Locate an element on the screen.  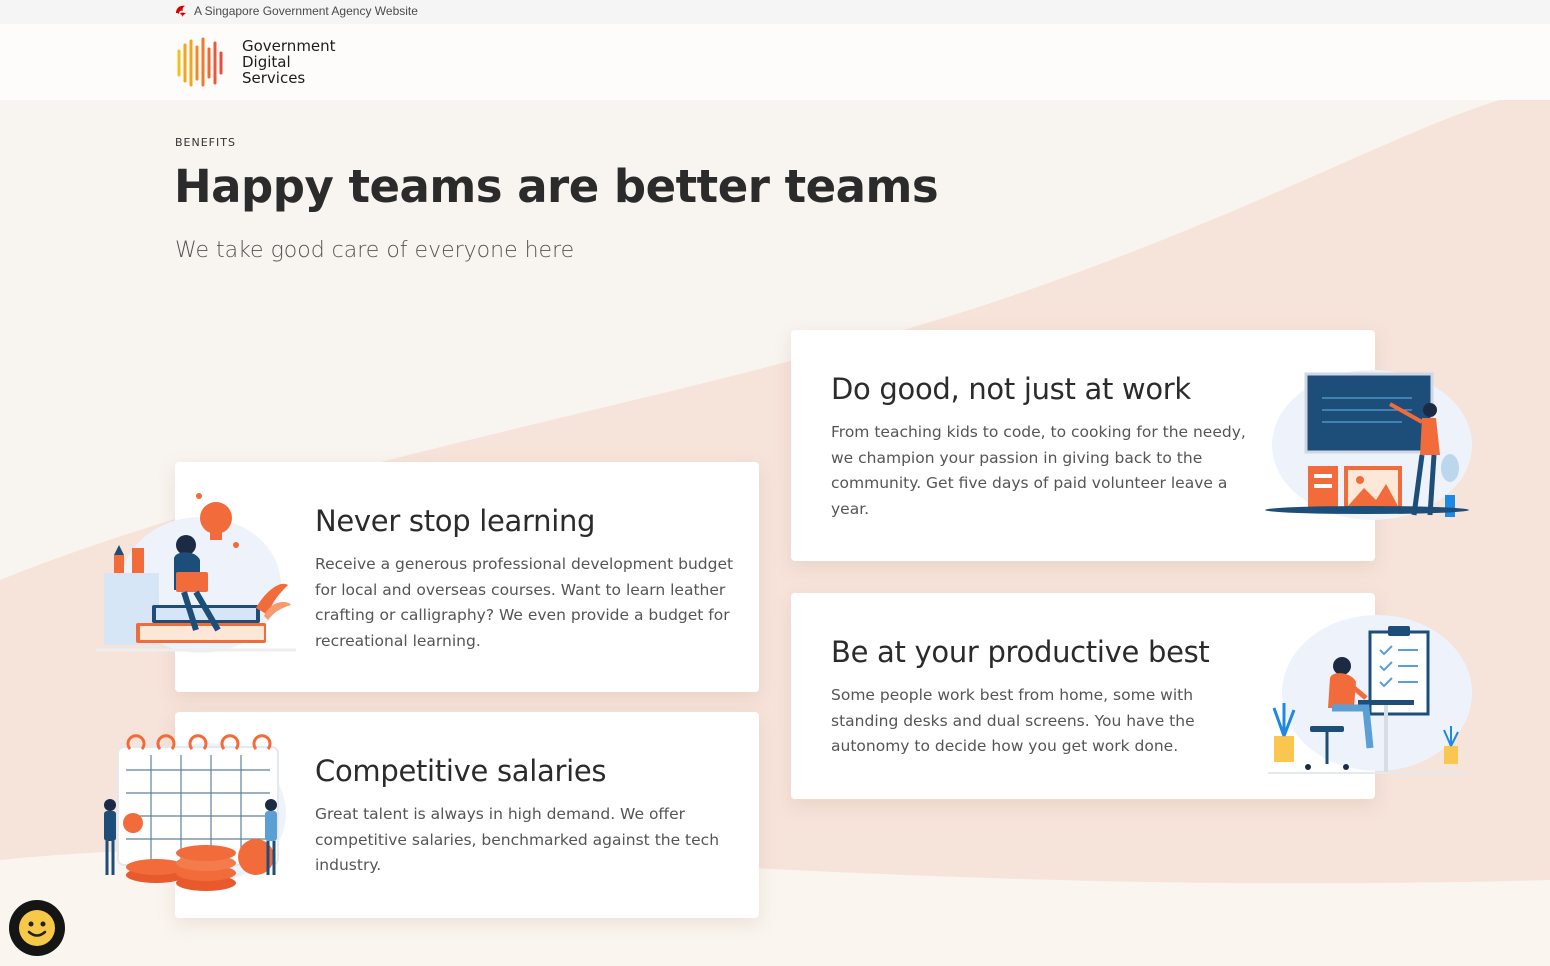
site-header: Government Digital Services is located at coordinates (775, 62).